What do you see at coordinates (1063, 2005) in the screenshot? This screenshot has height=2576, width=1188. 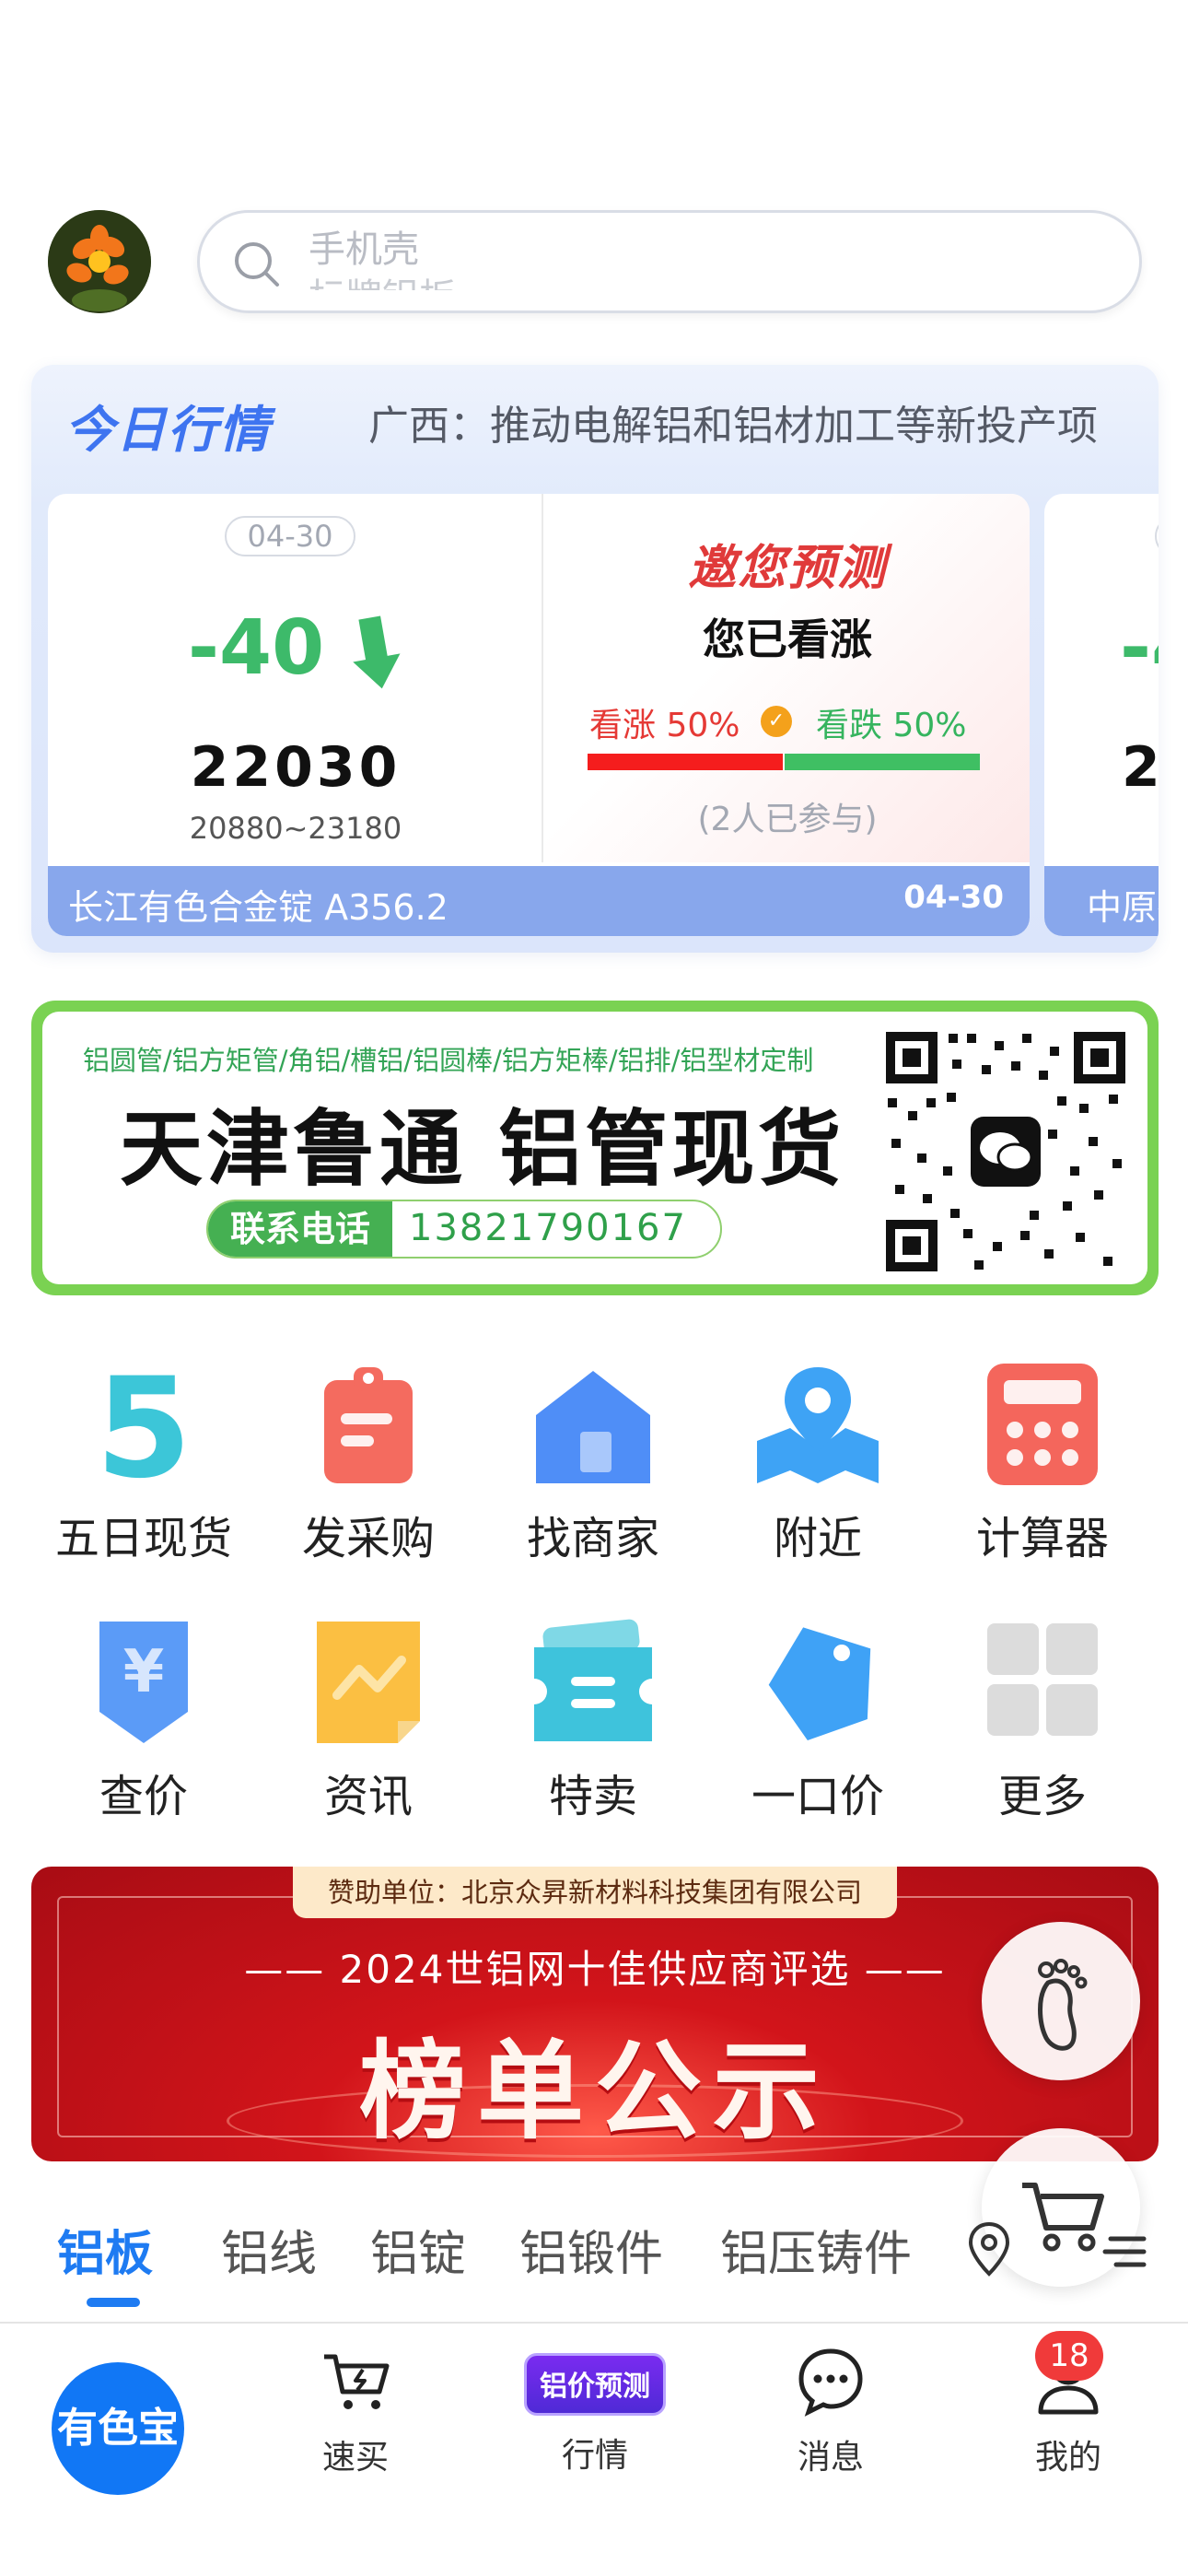 I see `footprint-icon` at bounding box center [1063, 2005].